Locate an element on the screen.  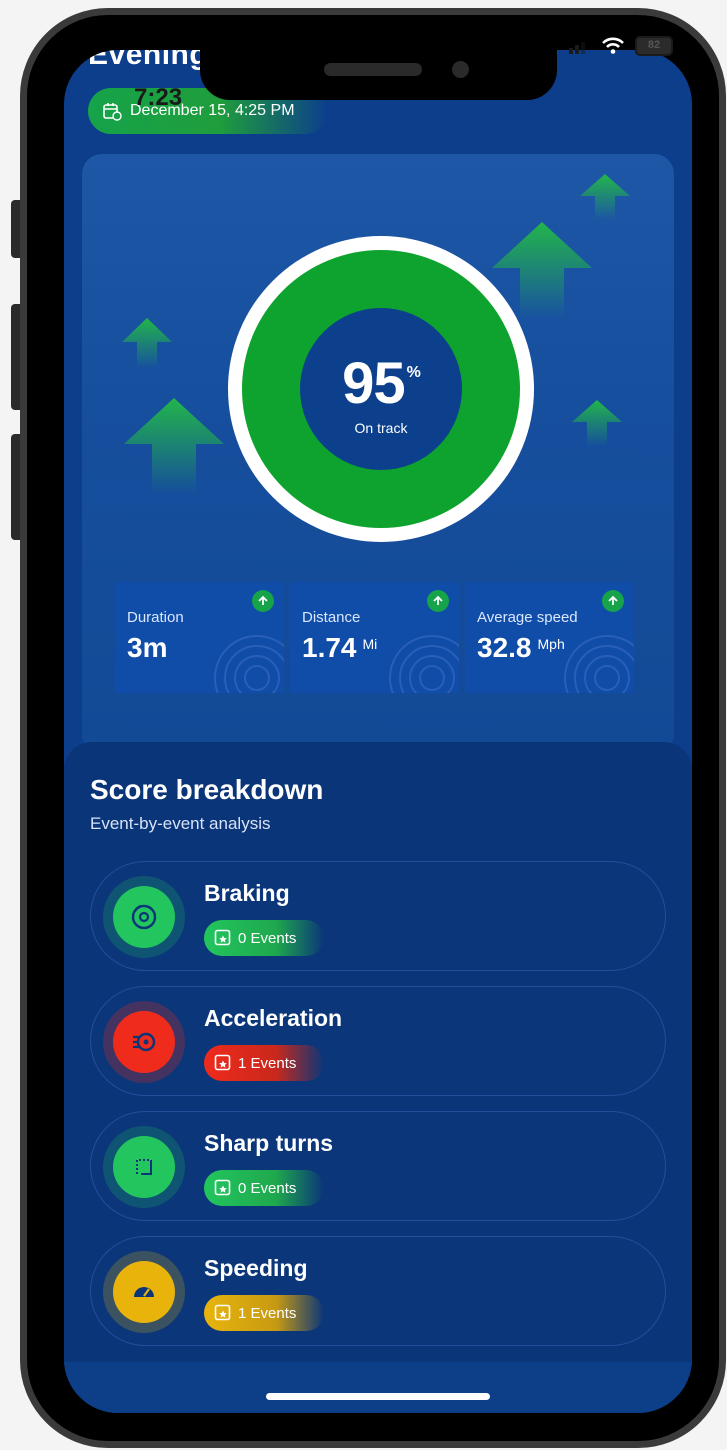
breakdown-item-braking: Braking 0 Events is located at coordinates (378, 916).